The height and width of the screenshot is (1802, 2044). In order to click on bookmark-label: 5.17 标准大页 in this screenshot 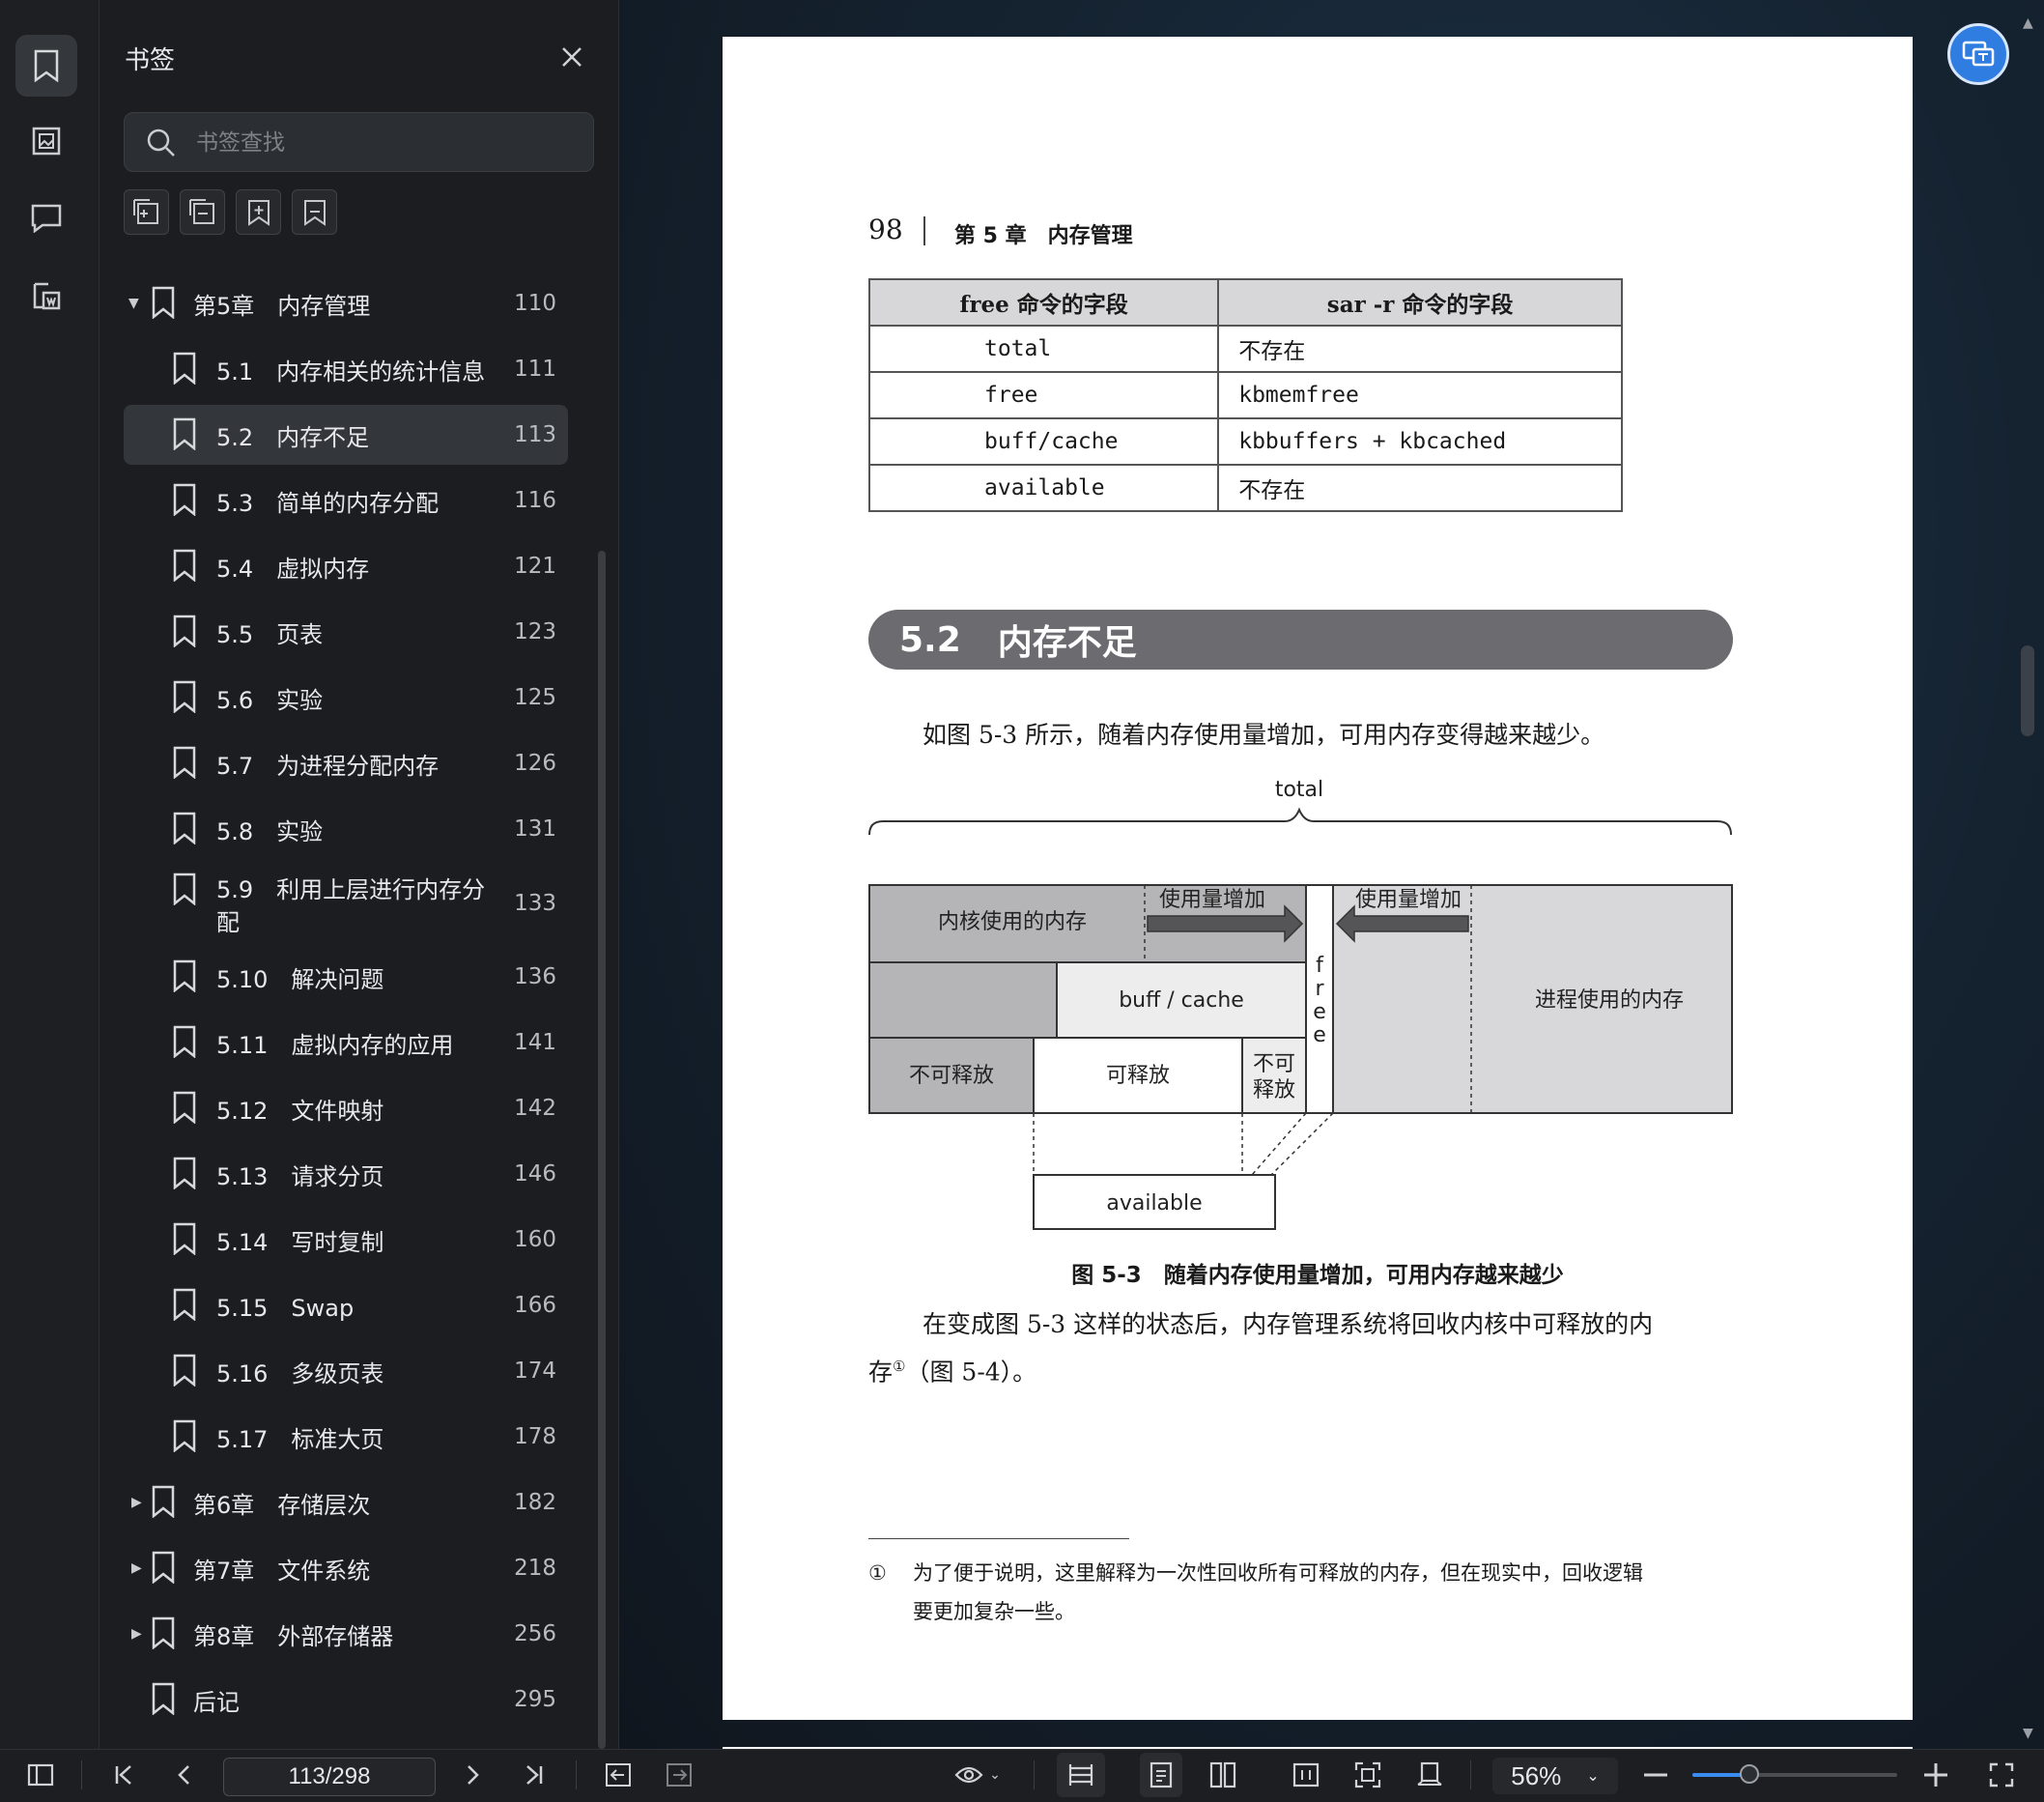, I will do `click(300, 1439)`.